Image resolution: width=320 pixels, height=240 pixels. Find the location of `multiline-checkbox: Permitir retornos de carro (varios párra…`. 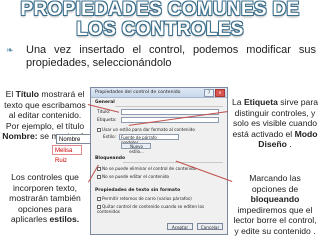

multiline-checkbox: Permitir retornos de carro (varios párra… is located at coordinates (144, 198).